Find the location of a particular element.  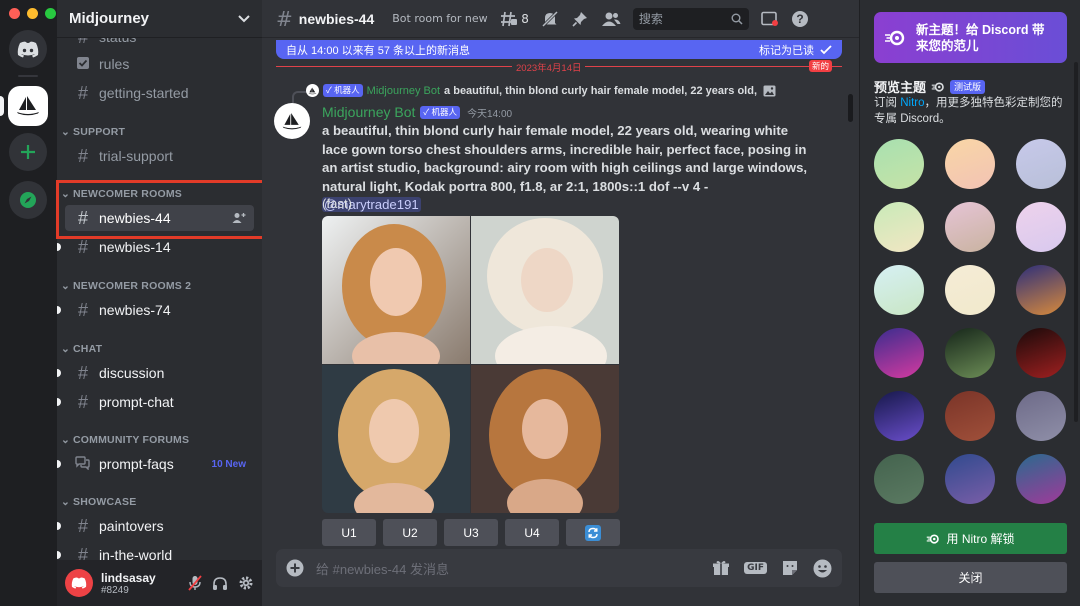

new-themes-promo: 新主题！给 Discord 带 来您的范儿 is located at coordinates (970, 37).